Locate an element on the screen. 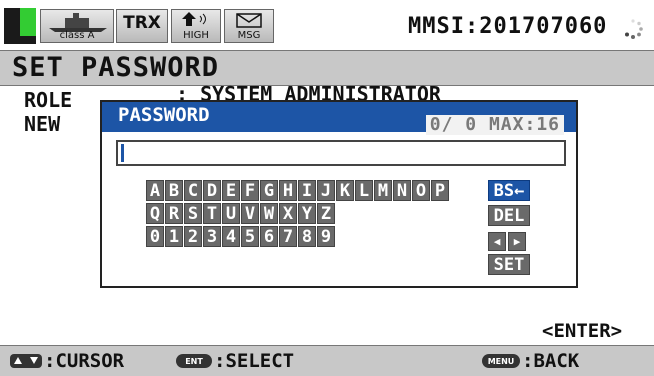 This screenshot has height=376, width=654. key-t: T is located at coordinates (212, 213).